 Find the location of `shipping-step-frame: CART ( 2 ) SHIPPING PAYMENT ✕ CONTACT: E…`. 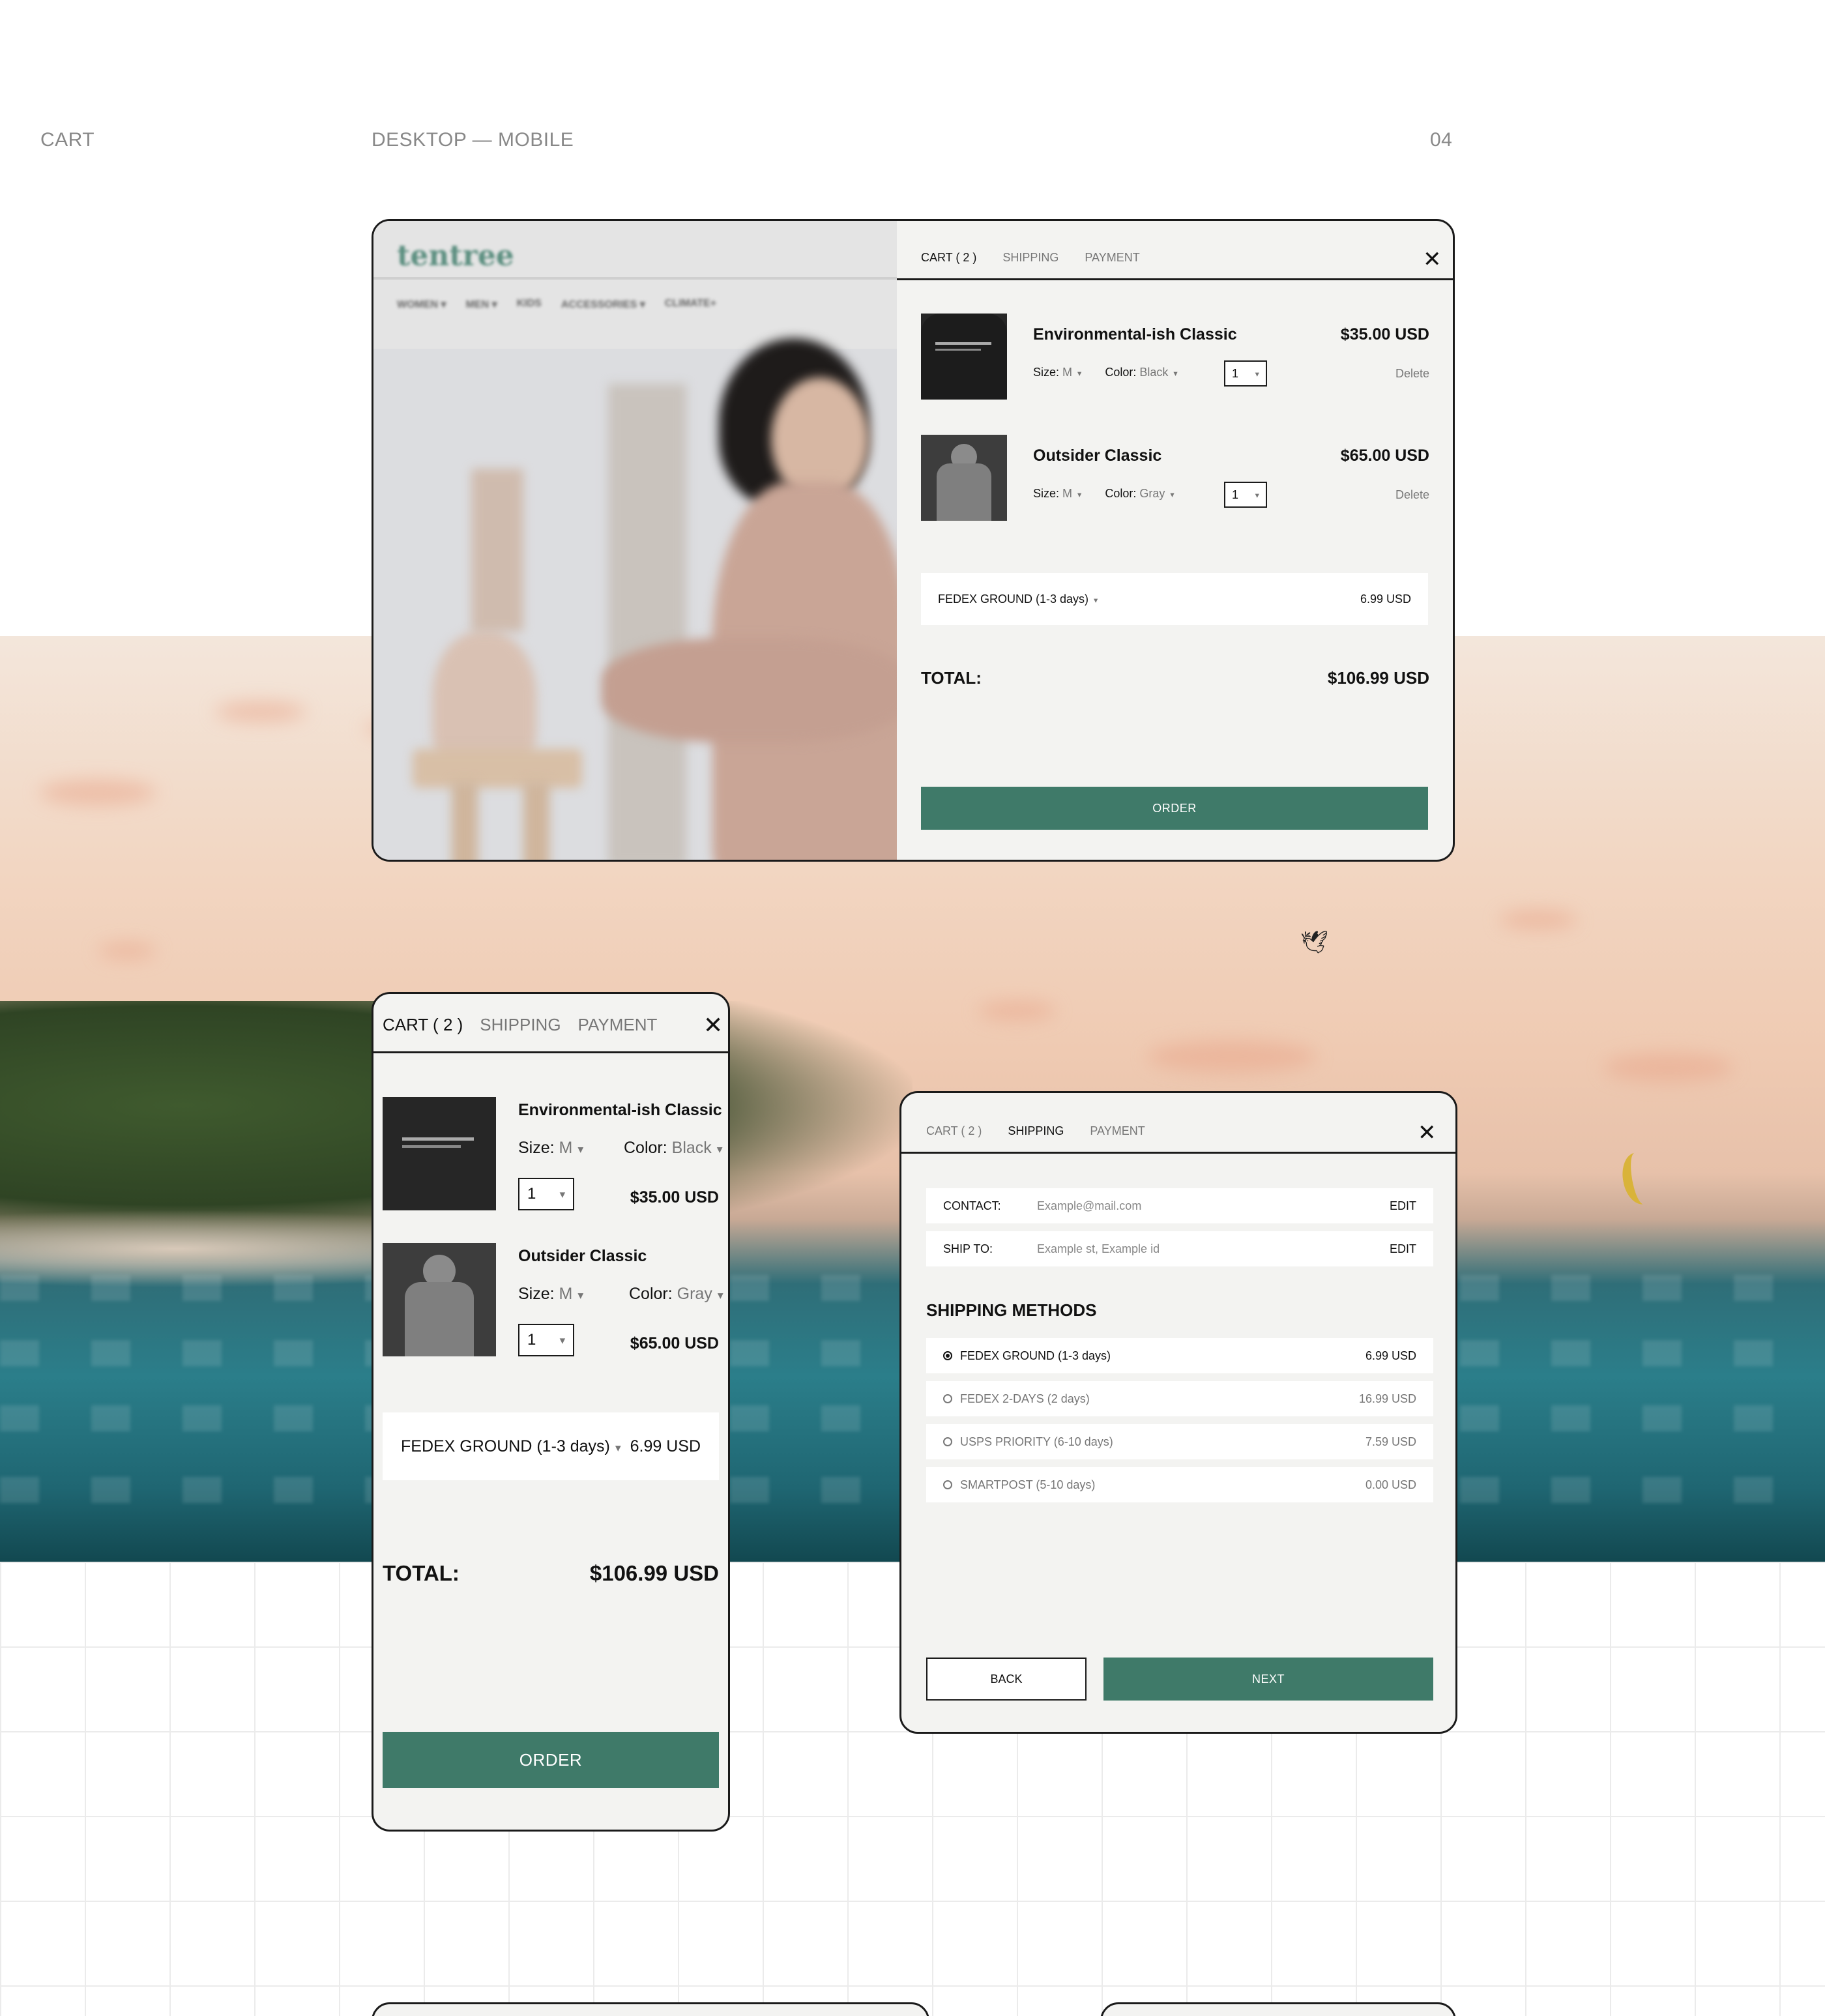

shipping-step-frame: CART ( 2 ) SHIPPING PAYMENT ✕ CONTACT: E… is located at coordinates (1178, 1412).